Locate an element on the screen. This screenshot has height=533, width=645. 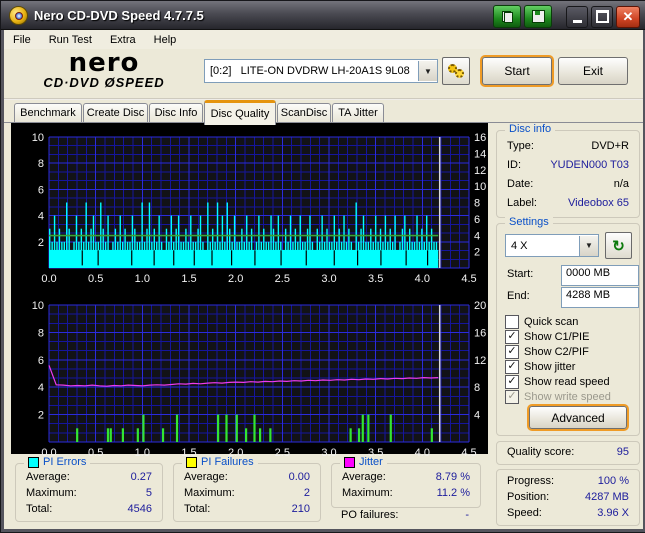
po-failures-label: PO failures: is located at coordinates (370, 515).